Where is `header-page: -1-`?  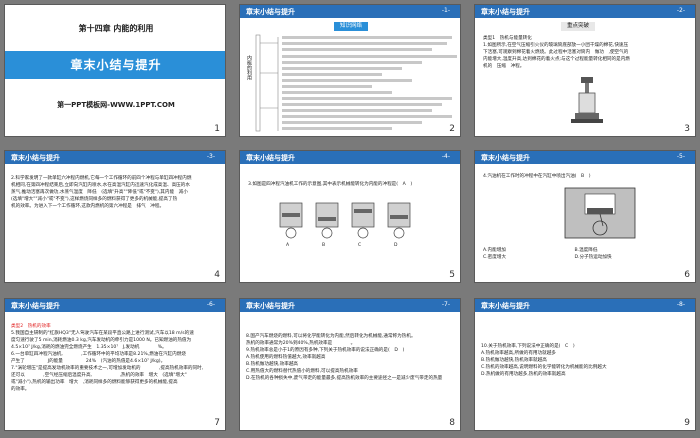
header-page: -1- is located at coordinates (445, 10).